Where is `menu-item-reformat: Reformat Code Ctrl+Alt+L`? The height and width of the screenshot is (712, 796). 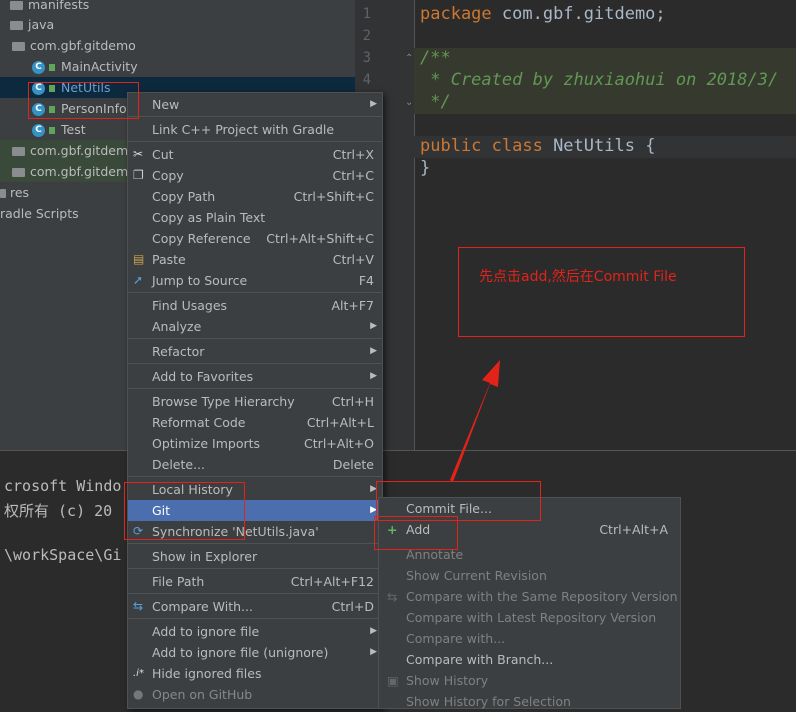
menu-item-reformat: Reformat Code Ctrl+Alt+L is located at coordinates (255, 422).